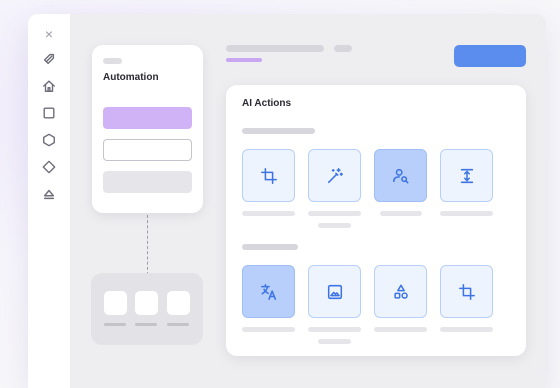 This screenshot has height=388, width=560. I want to click on shapes-icon, so click(400, 291).